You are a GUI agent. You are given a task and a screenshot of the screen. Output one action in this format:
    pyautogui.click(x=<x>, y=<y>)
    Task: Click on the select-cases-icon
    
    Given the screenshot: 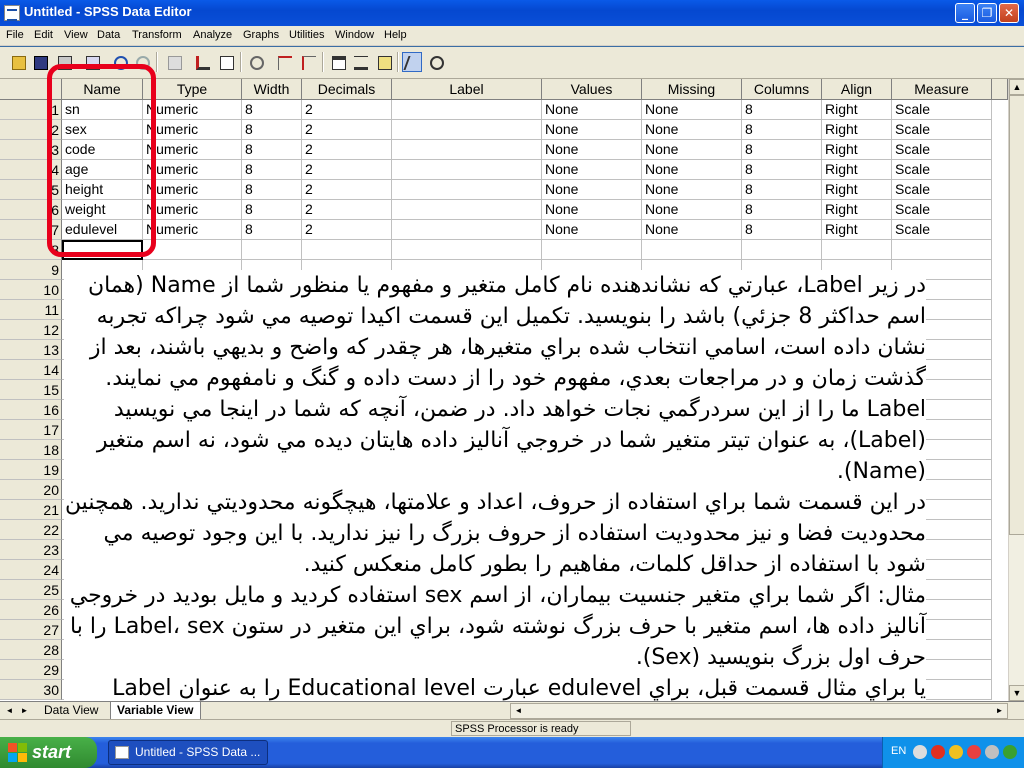 What is the action you would take?
    pyautogui.click(x=384, y=62)
    